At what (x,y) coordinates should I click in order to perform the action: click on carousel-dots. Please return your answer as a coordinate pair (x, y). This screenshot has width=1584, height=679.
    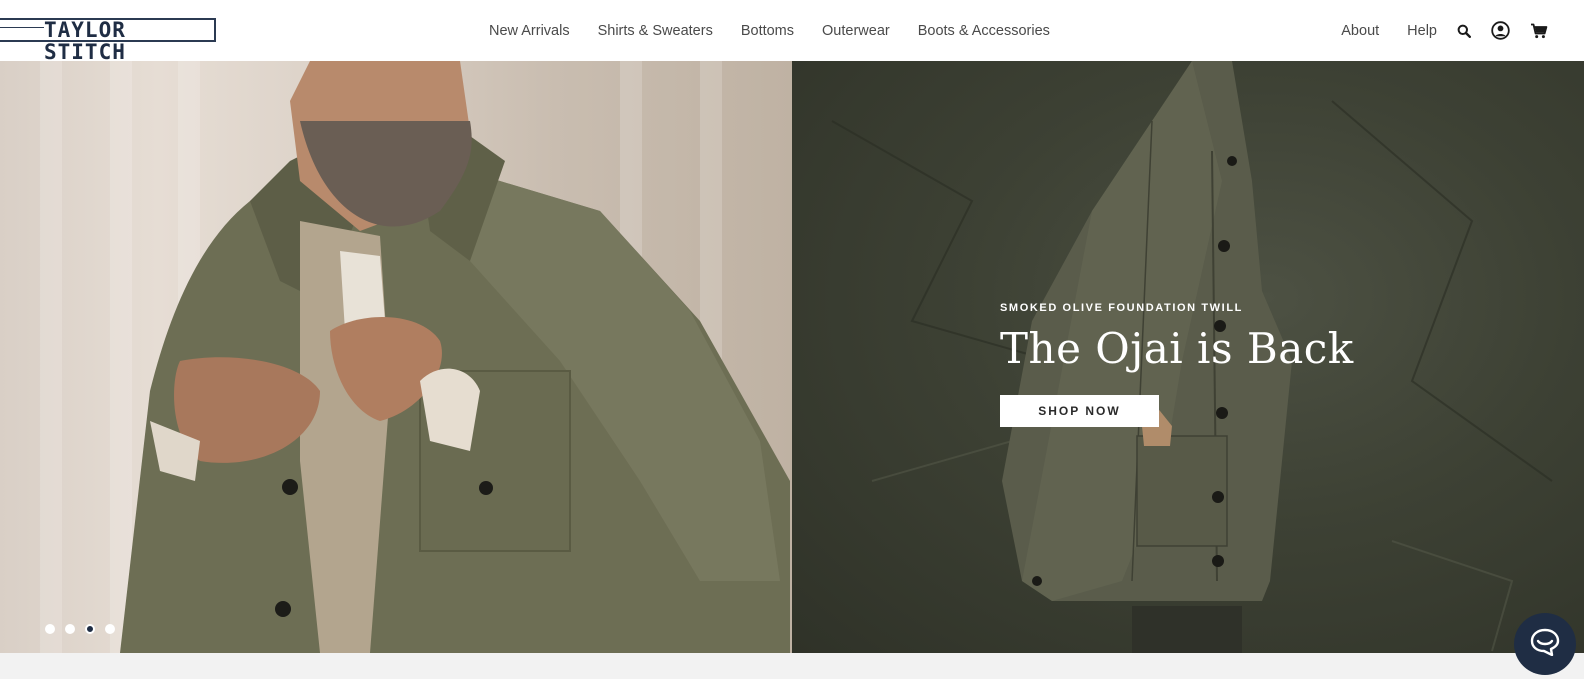
    Looking at the image, I should click on (80, 629).